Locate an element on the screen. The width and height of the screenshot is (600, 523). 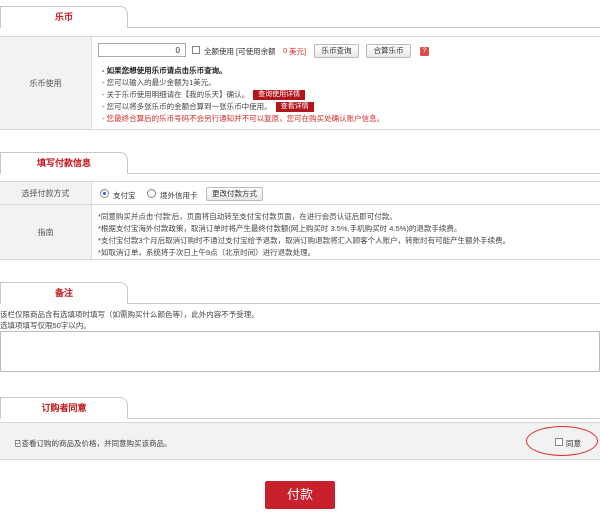
available-balance-unit: 美元] is located at coordinates (298, 51).